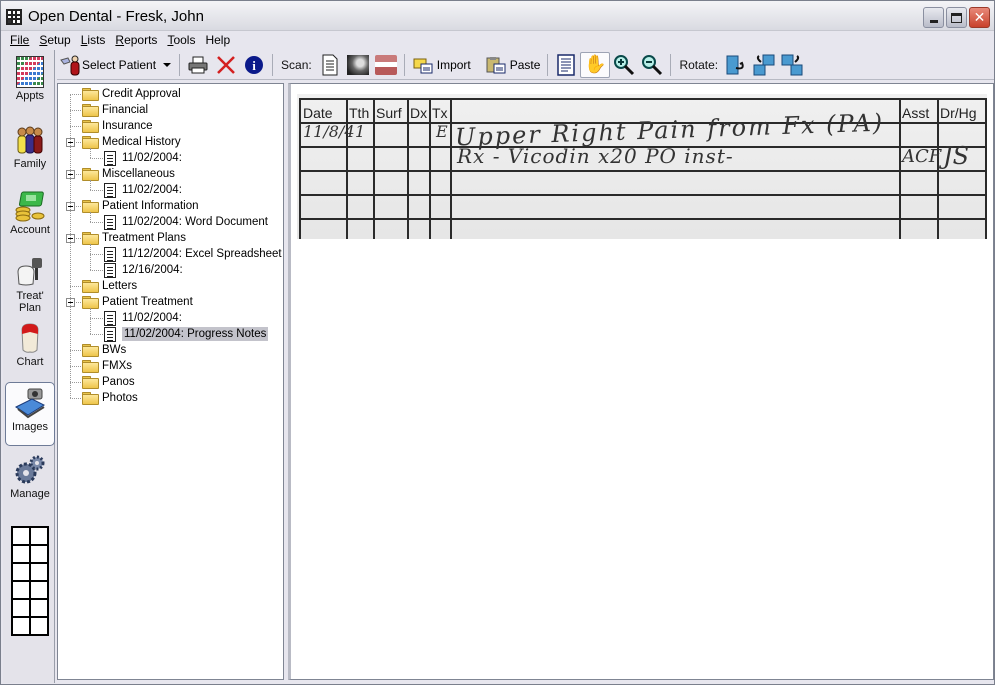 This screenshot has height=685, width=995. Describe the element at coordinates (54, 40) in the screenshot. I see `menu-setup: Setup` at that location.